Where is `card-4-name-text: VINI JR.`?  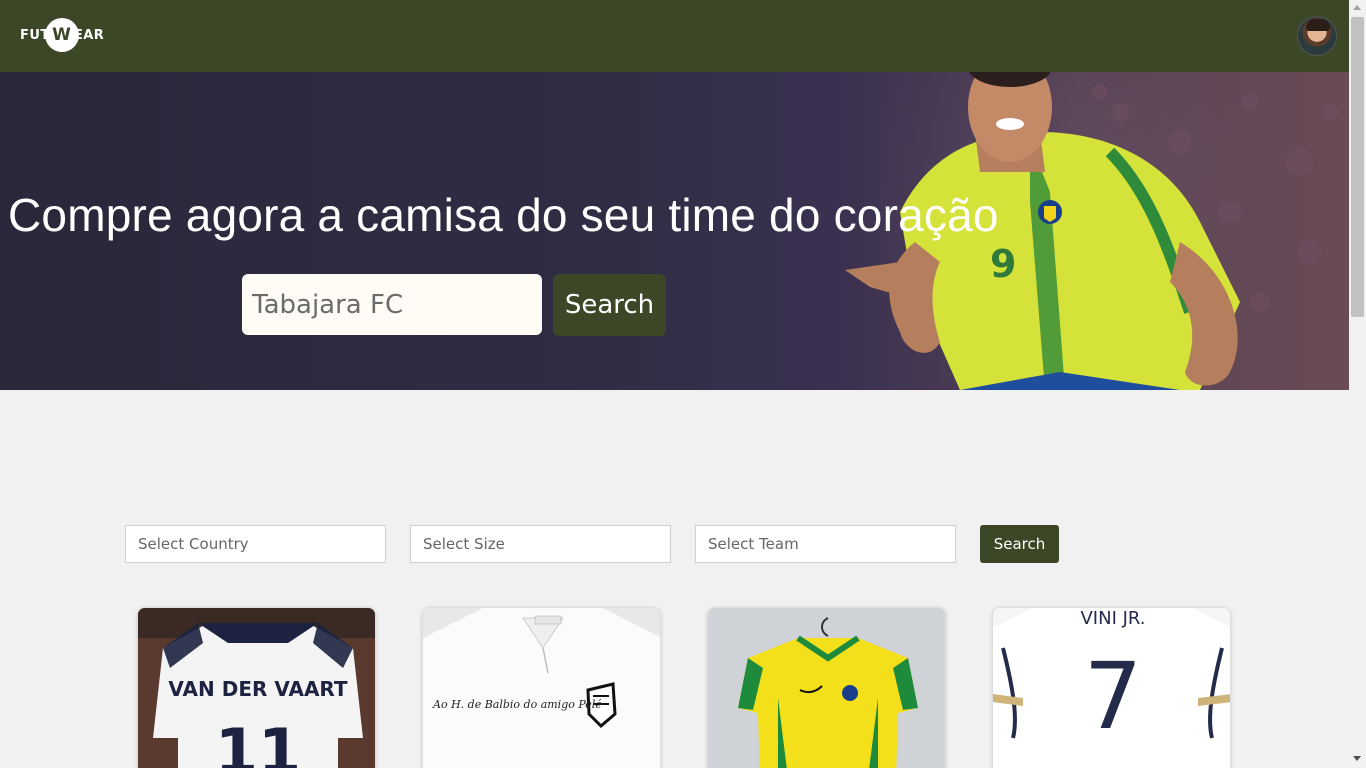 card-4-name-text: VINI JR. is located at coordinates (1112, 618).